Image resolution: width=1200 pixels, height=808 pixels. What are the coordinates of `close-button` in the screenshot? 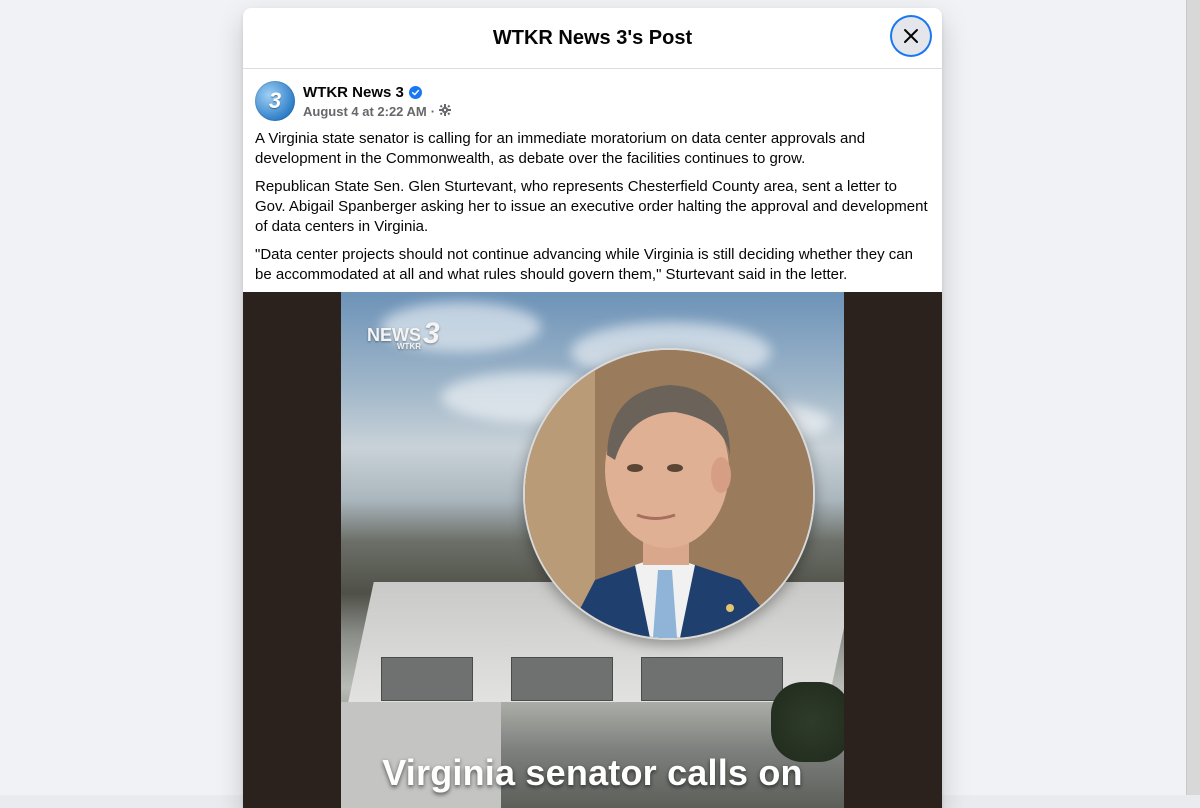 It's located at (911, 36).